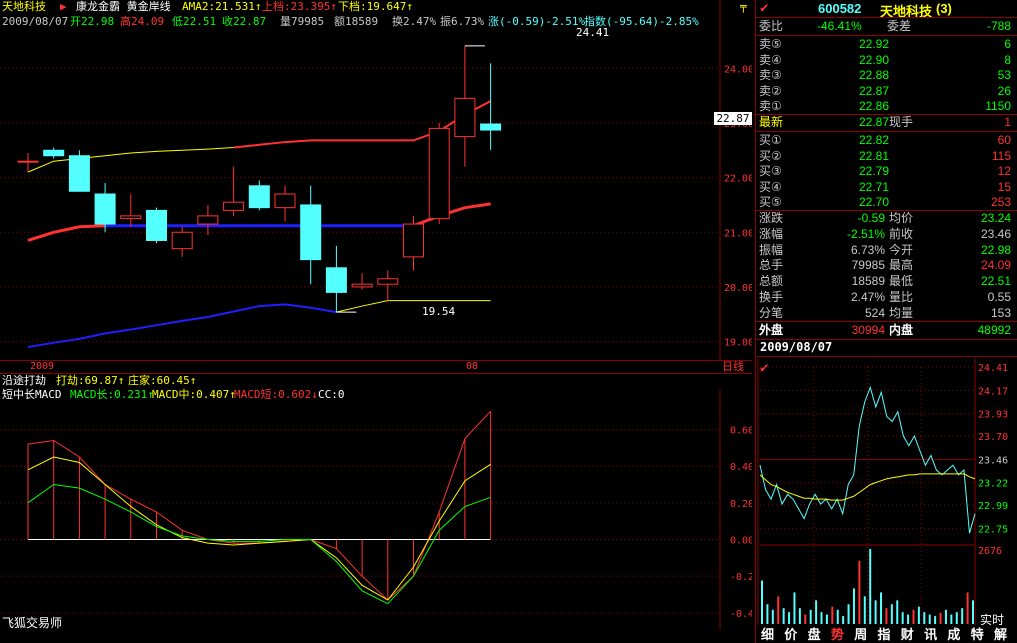 This screenshot has width=1017, height=643. I want to click on bid-row: 买① 22.82 60, so click(886, 140).